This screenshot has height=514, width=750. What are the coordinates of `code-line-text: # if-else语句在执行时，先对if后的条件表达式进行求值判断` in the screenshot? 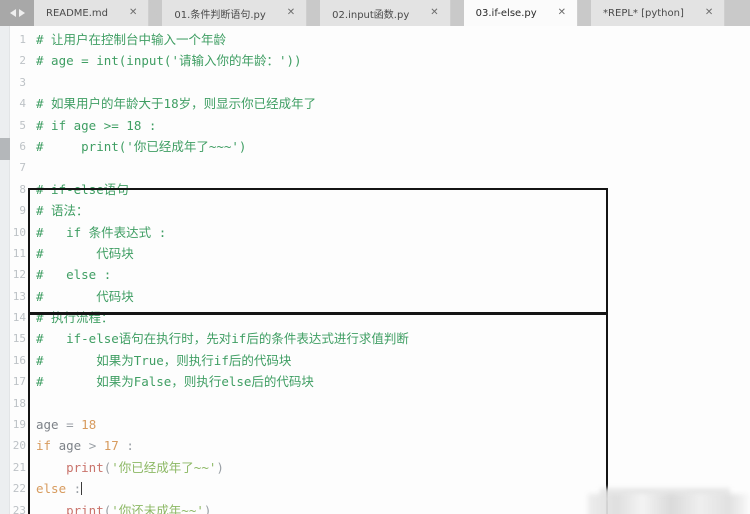 It's located at (393, 338).